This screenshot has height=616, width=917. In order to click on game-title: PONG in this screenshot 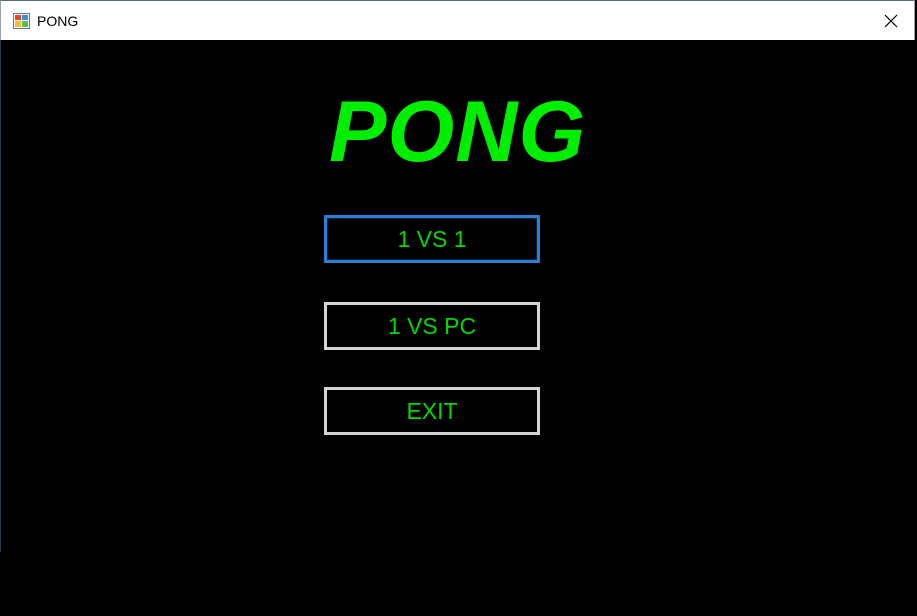, I will do `click(458, 132)`.